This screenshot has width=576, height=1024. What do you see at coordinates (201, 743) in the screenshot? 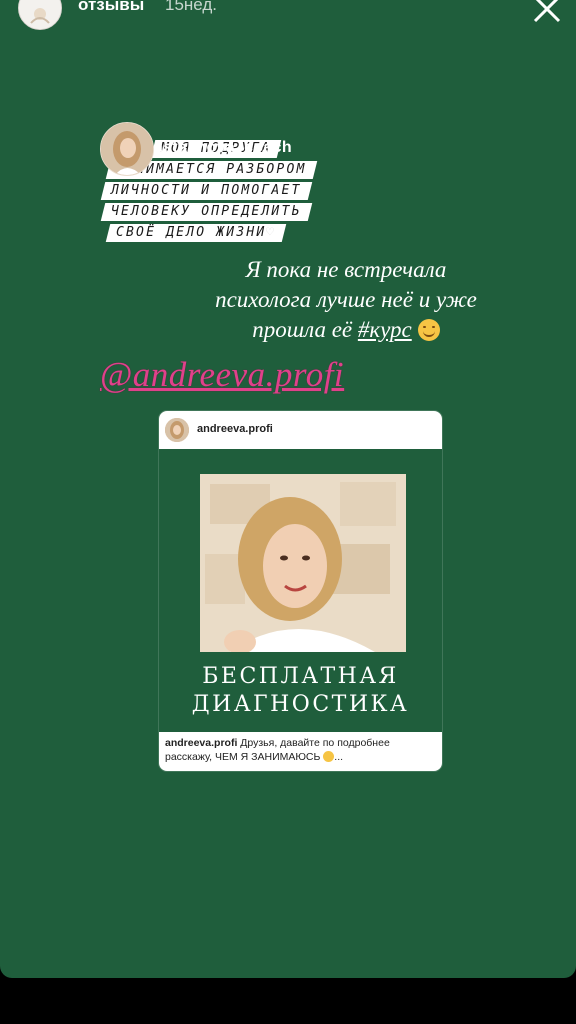
I see `caption-username: andreeva.profi` at bounding box center [201, 743].